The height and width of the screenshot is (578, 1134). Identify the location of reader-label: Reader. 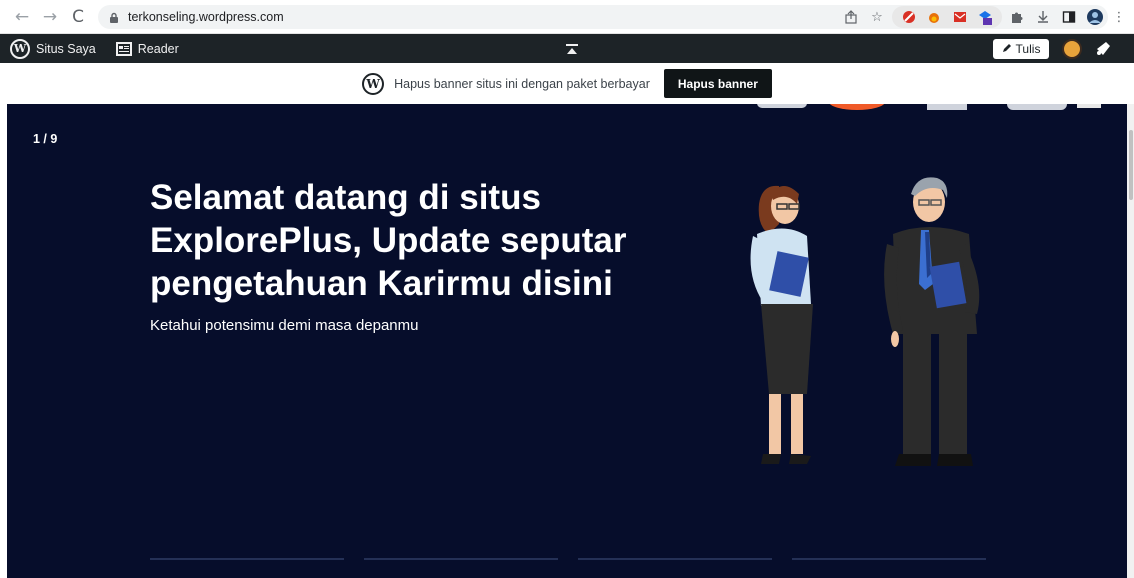
(158, 48).